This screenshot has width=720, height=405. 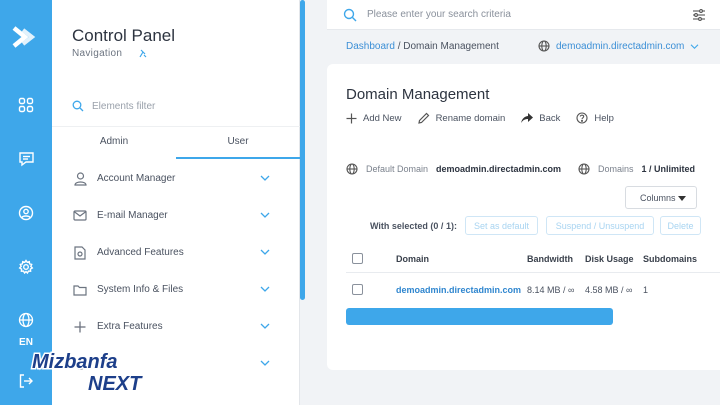 What do you see at coordinates (412, 259) in the screenshot?
I see `header-domain: Domain` at bounding box center [412, 259].